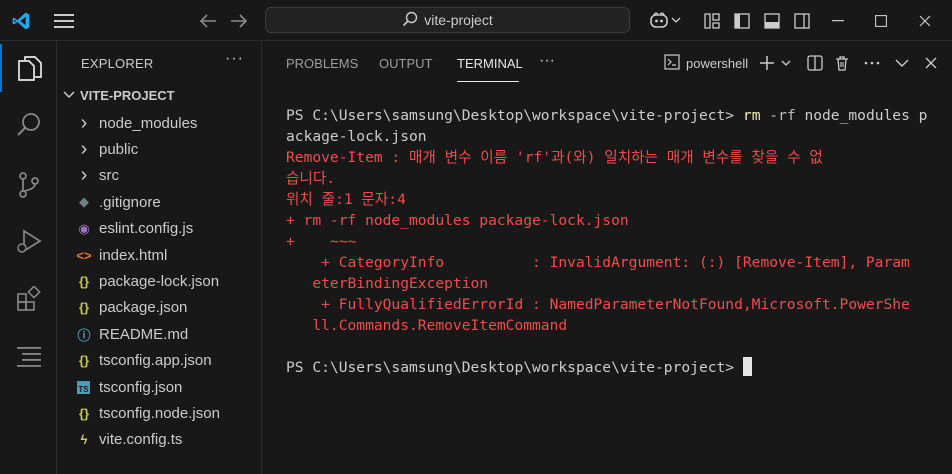 The image size is (952, 474). I want to click on tree-item: TS tsconfig.json, so click(159, 387).